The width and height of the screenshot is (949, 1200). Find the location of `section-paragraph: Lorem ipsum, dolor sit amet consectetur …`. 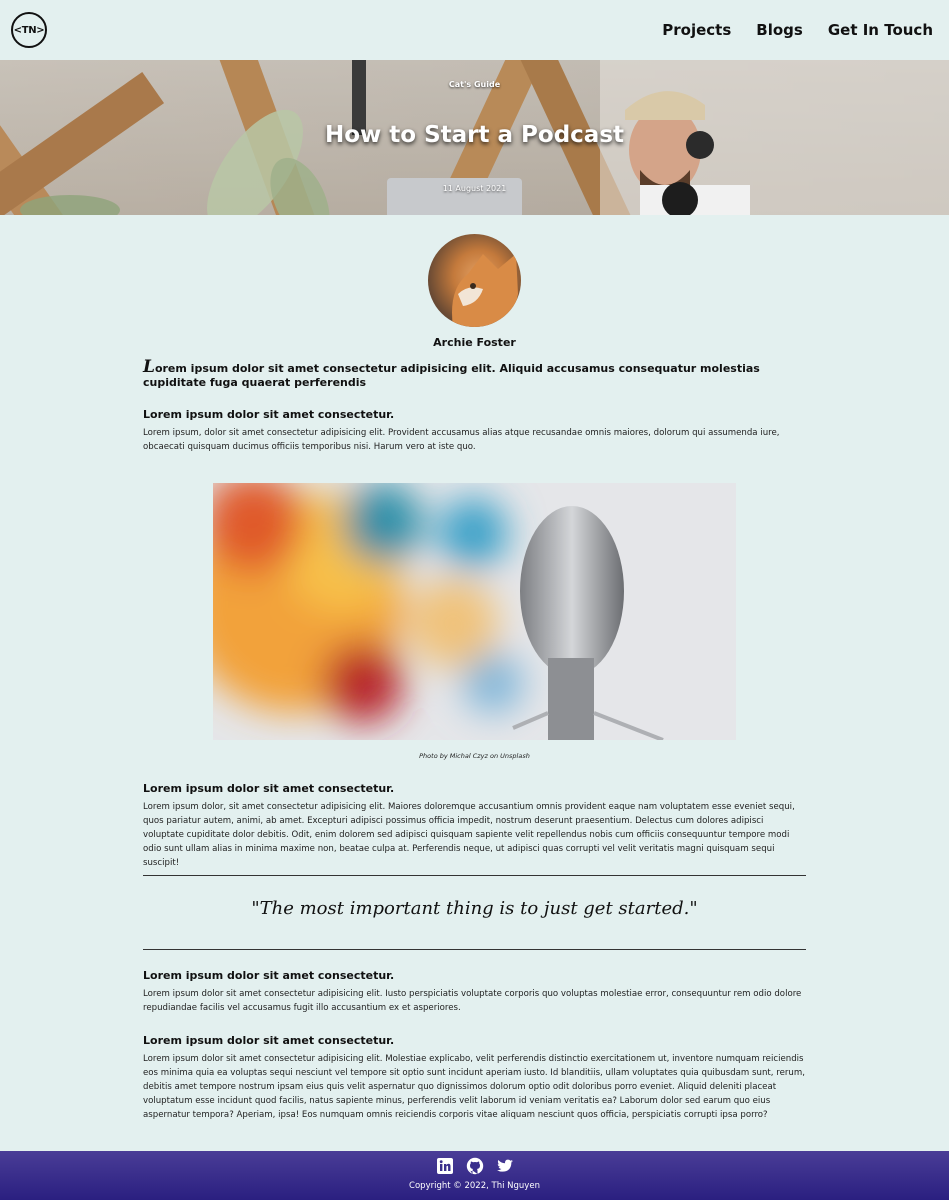

section-paragraph: Lorem ipsum, dolor sit amet consectetur … is located at coordinates (461, 440).